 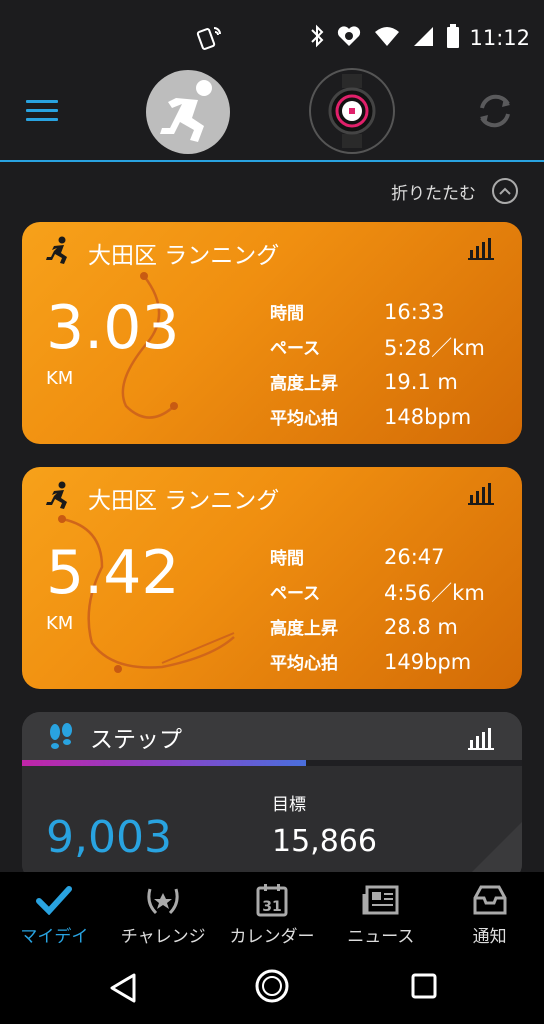 What do you see at coordinates (377, 556) in the screenshot?
I see `stat-row: 時間 26:47` at bounding box center [377, 556].